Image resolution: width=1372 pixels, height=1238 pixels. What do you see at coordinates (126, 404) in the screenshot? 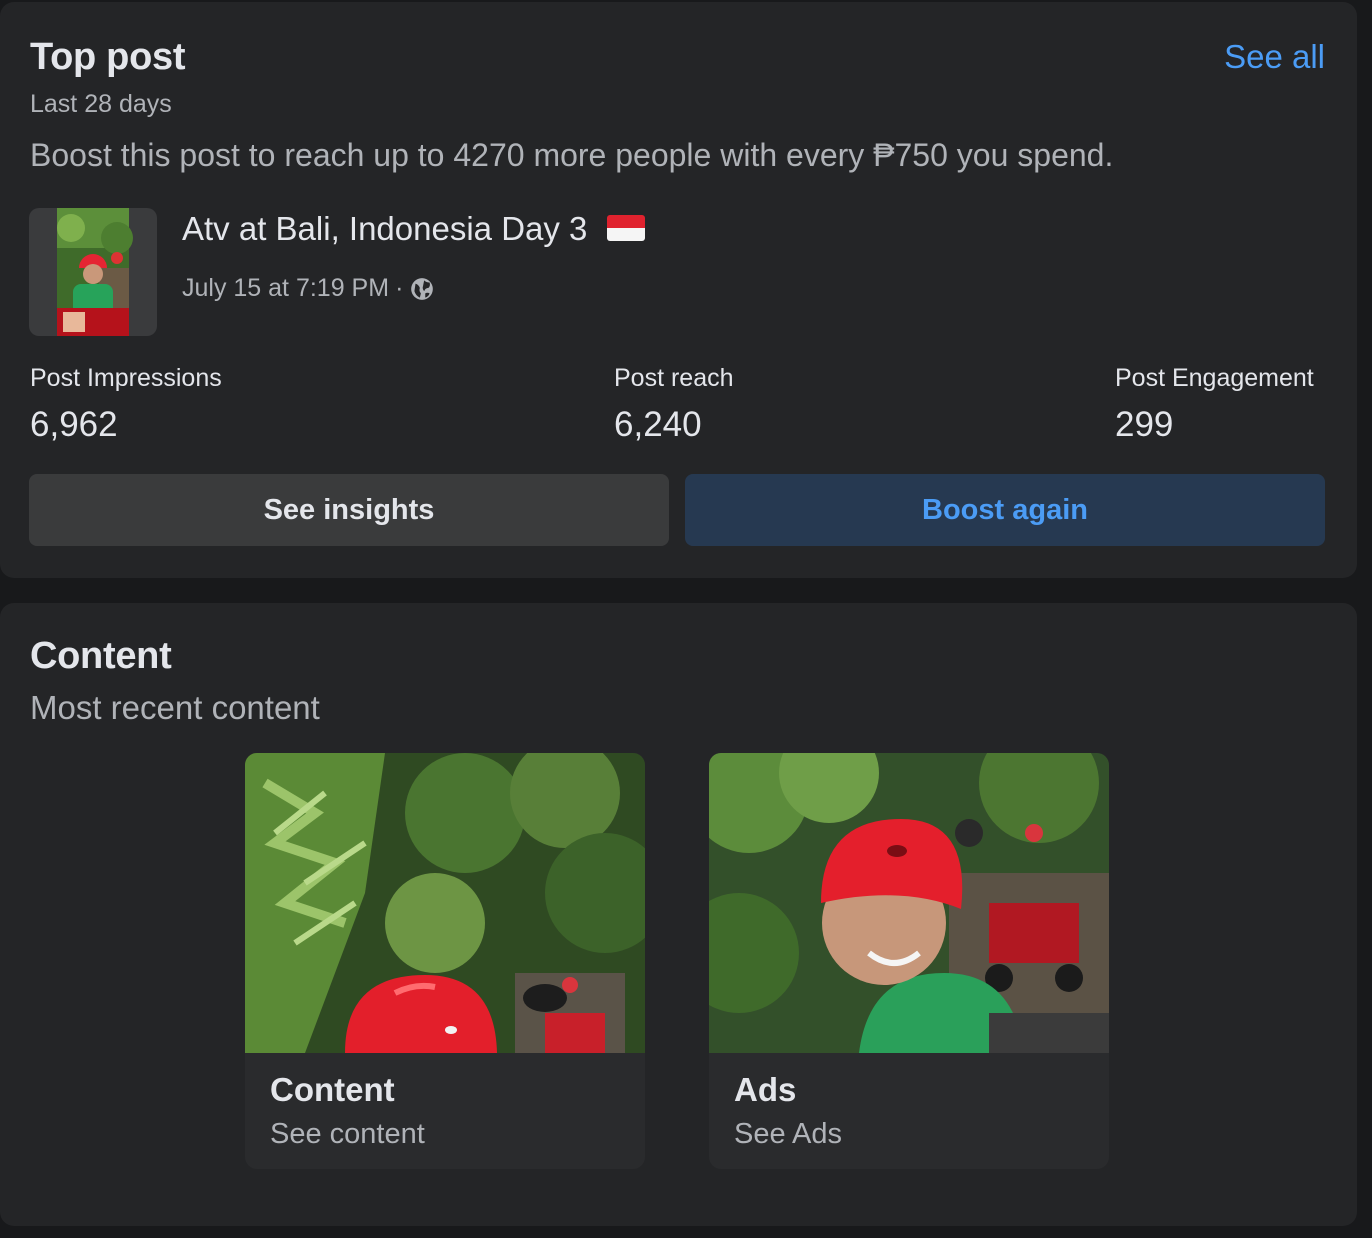
I see `metric-impressions: Post Impressions 6,962` at bounding box center [126, 404].